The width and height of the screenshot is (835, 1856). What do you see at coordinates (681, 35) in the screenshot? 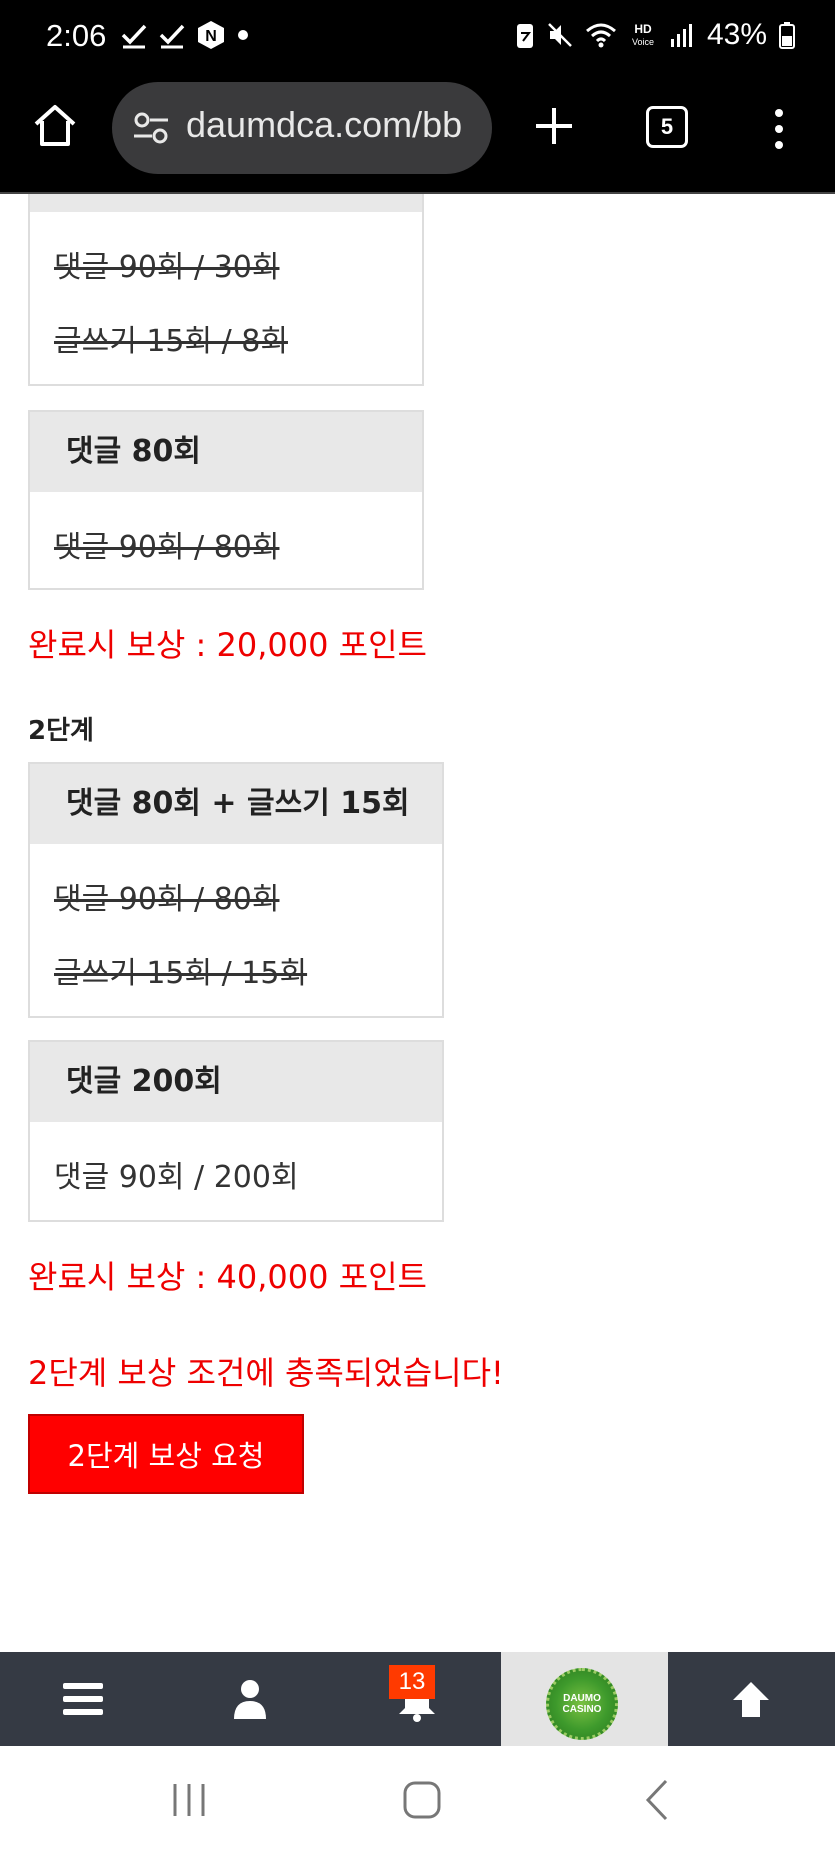
I see `signal-icon` at bounding box center [681, 35].